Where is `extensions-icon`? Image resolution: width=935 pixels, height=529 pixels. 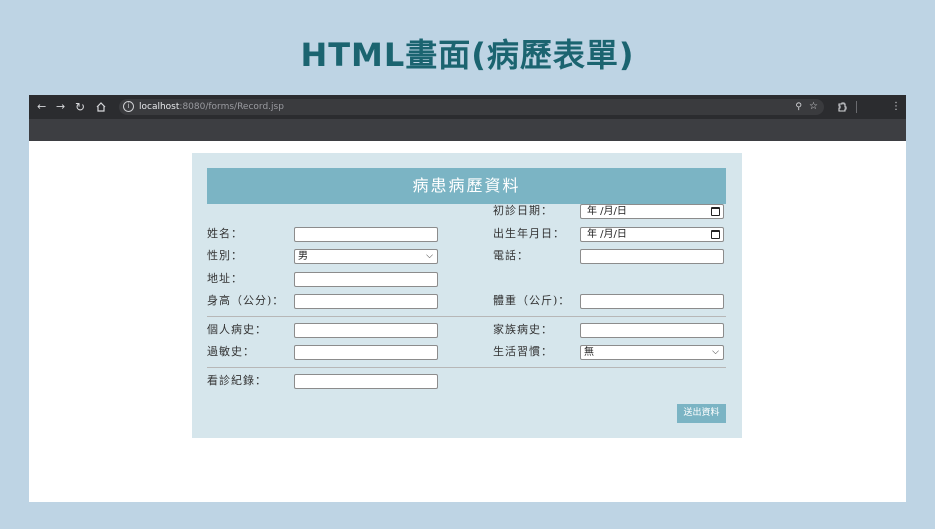 extensions-icon is located at coordinates (842, 108).